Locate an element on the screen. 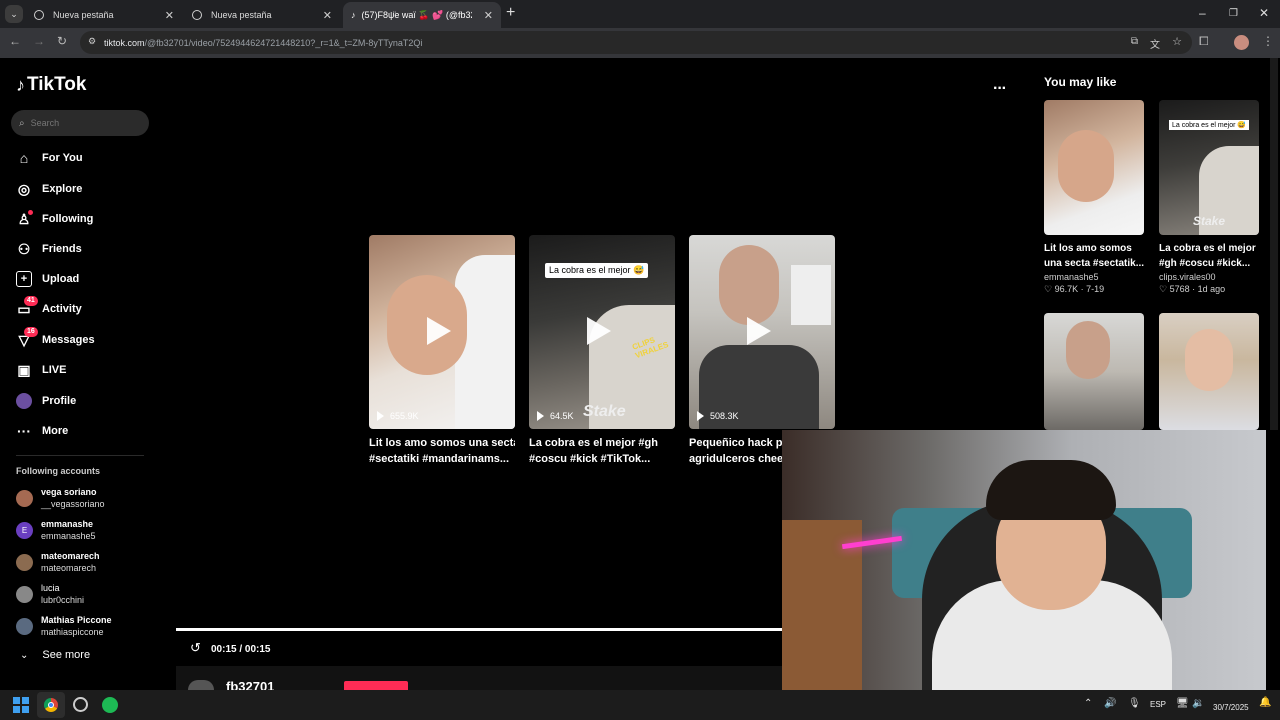 The width and height of the screenshot is (1280, 720). install-icon: ⧉ is located at coordinates (1134, 41).